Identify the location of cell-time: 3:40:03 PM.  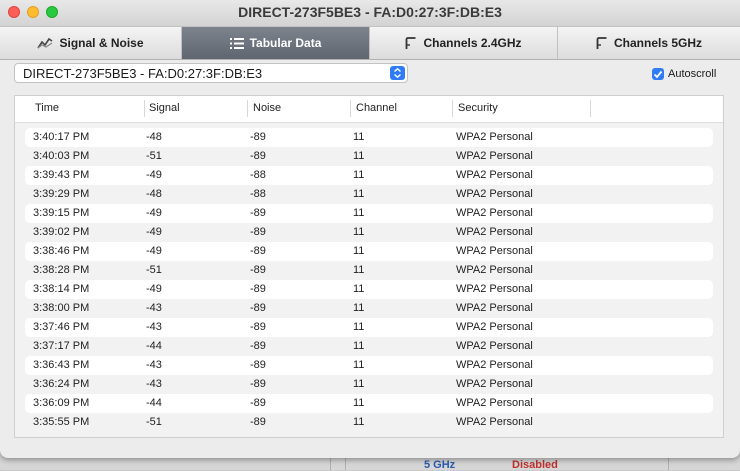
(61, 156).